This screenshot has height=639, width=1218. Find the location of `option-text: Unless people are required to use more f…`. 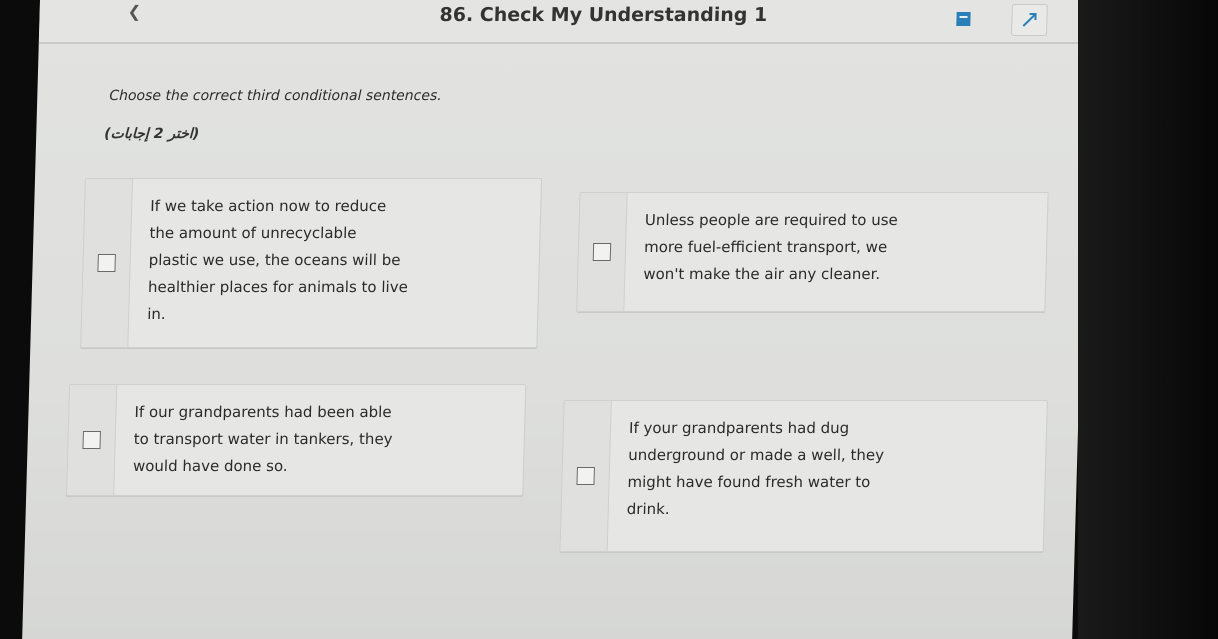

option-text: Unless people are required to use more f… is located at coordinates (771, 247).